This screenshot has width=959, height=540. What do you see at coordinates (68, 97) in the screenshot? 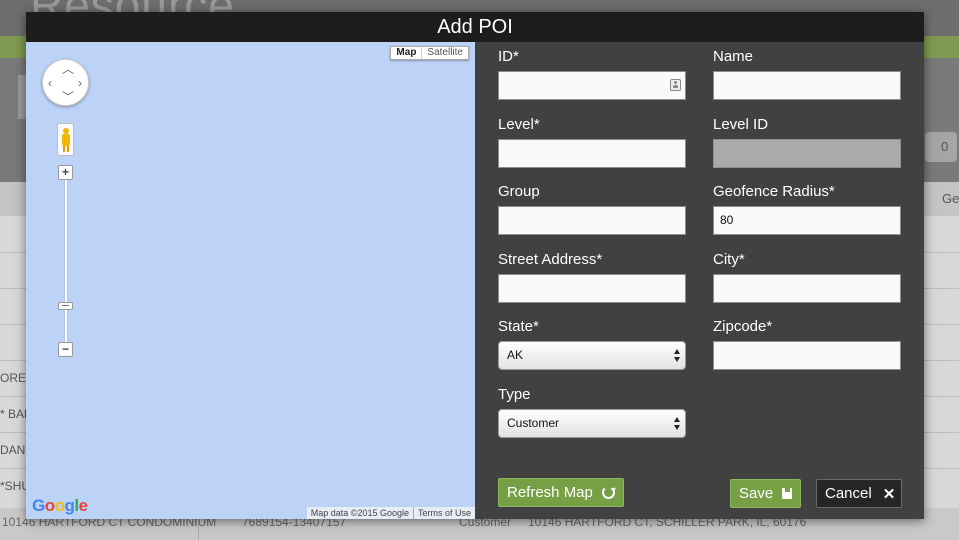
I see `pan-down-icon: ﹀` at bounding box center [68, 97].